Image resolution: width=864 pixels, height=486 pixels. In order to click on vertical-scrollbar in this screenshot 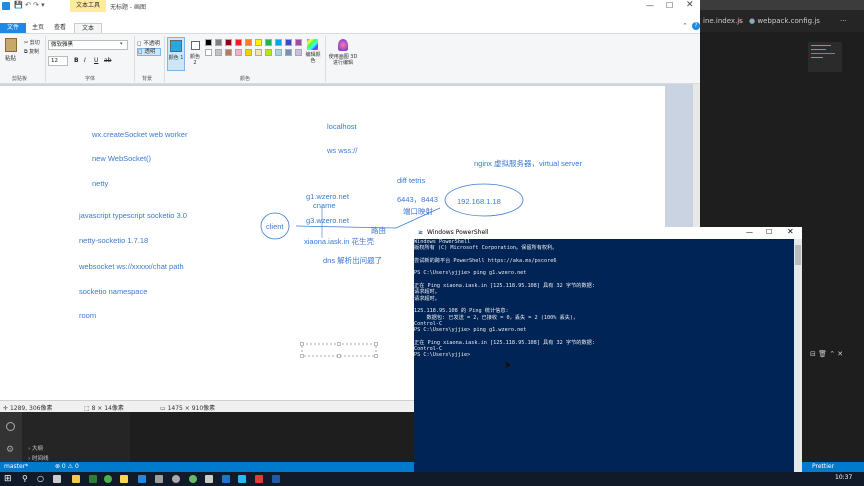, I will do `click(798, 356)`.